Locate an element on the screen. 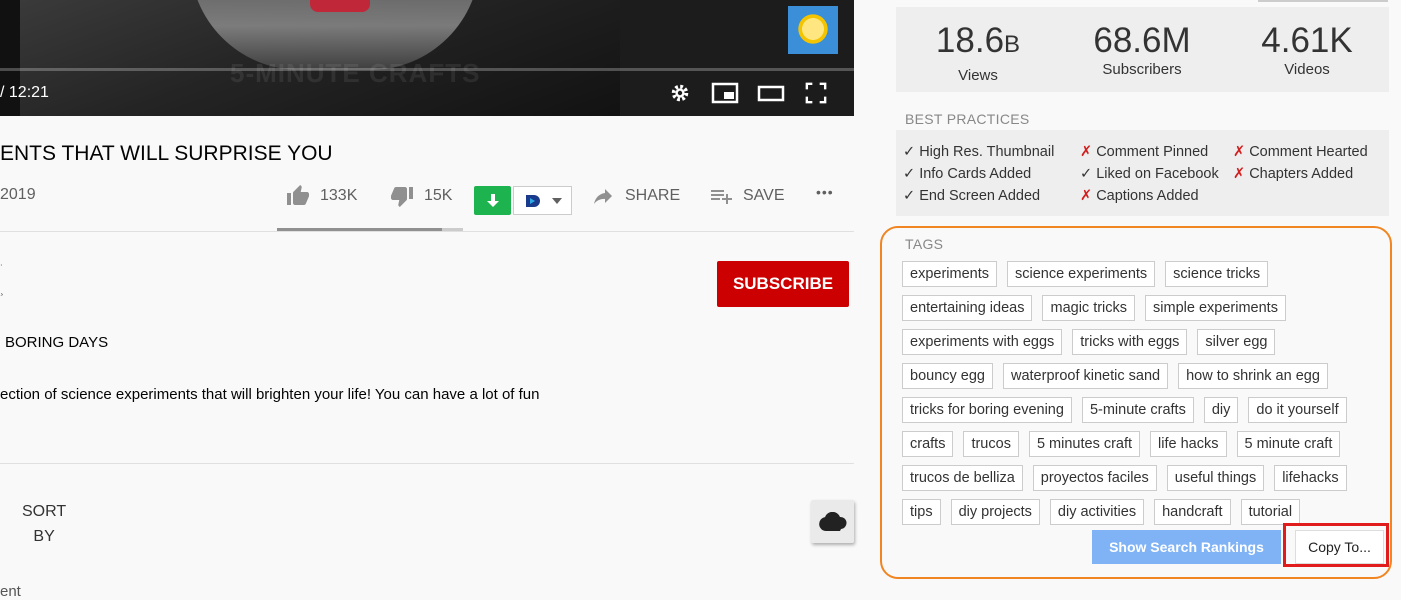 The height and width of the screenshot is (600, 1401). tag-chip: 5-minute crafts is located at coordinates (1137, 410).